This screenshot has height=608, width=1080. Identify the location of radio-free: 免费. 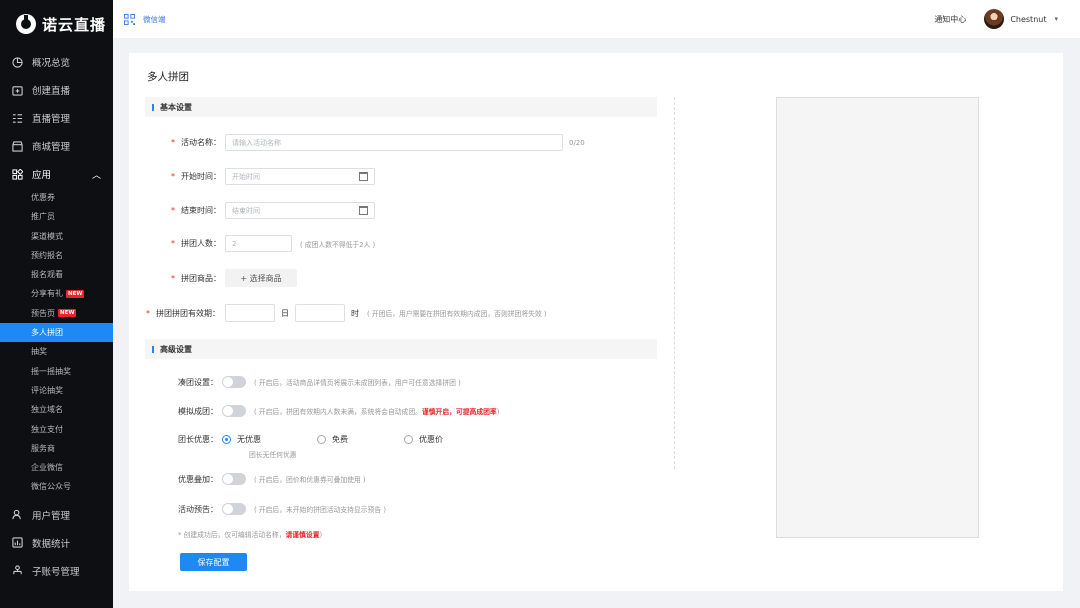
(332, 439).